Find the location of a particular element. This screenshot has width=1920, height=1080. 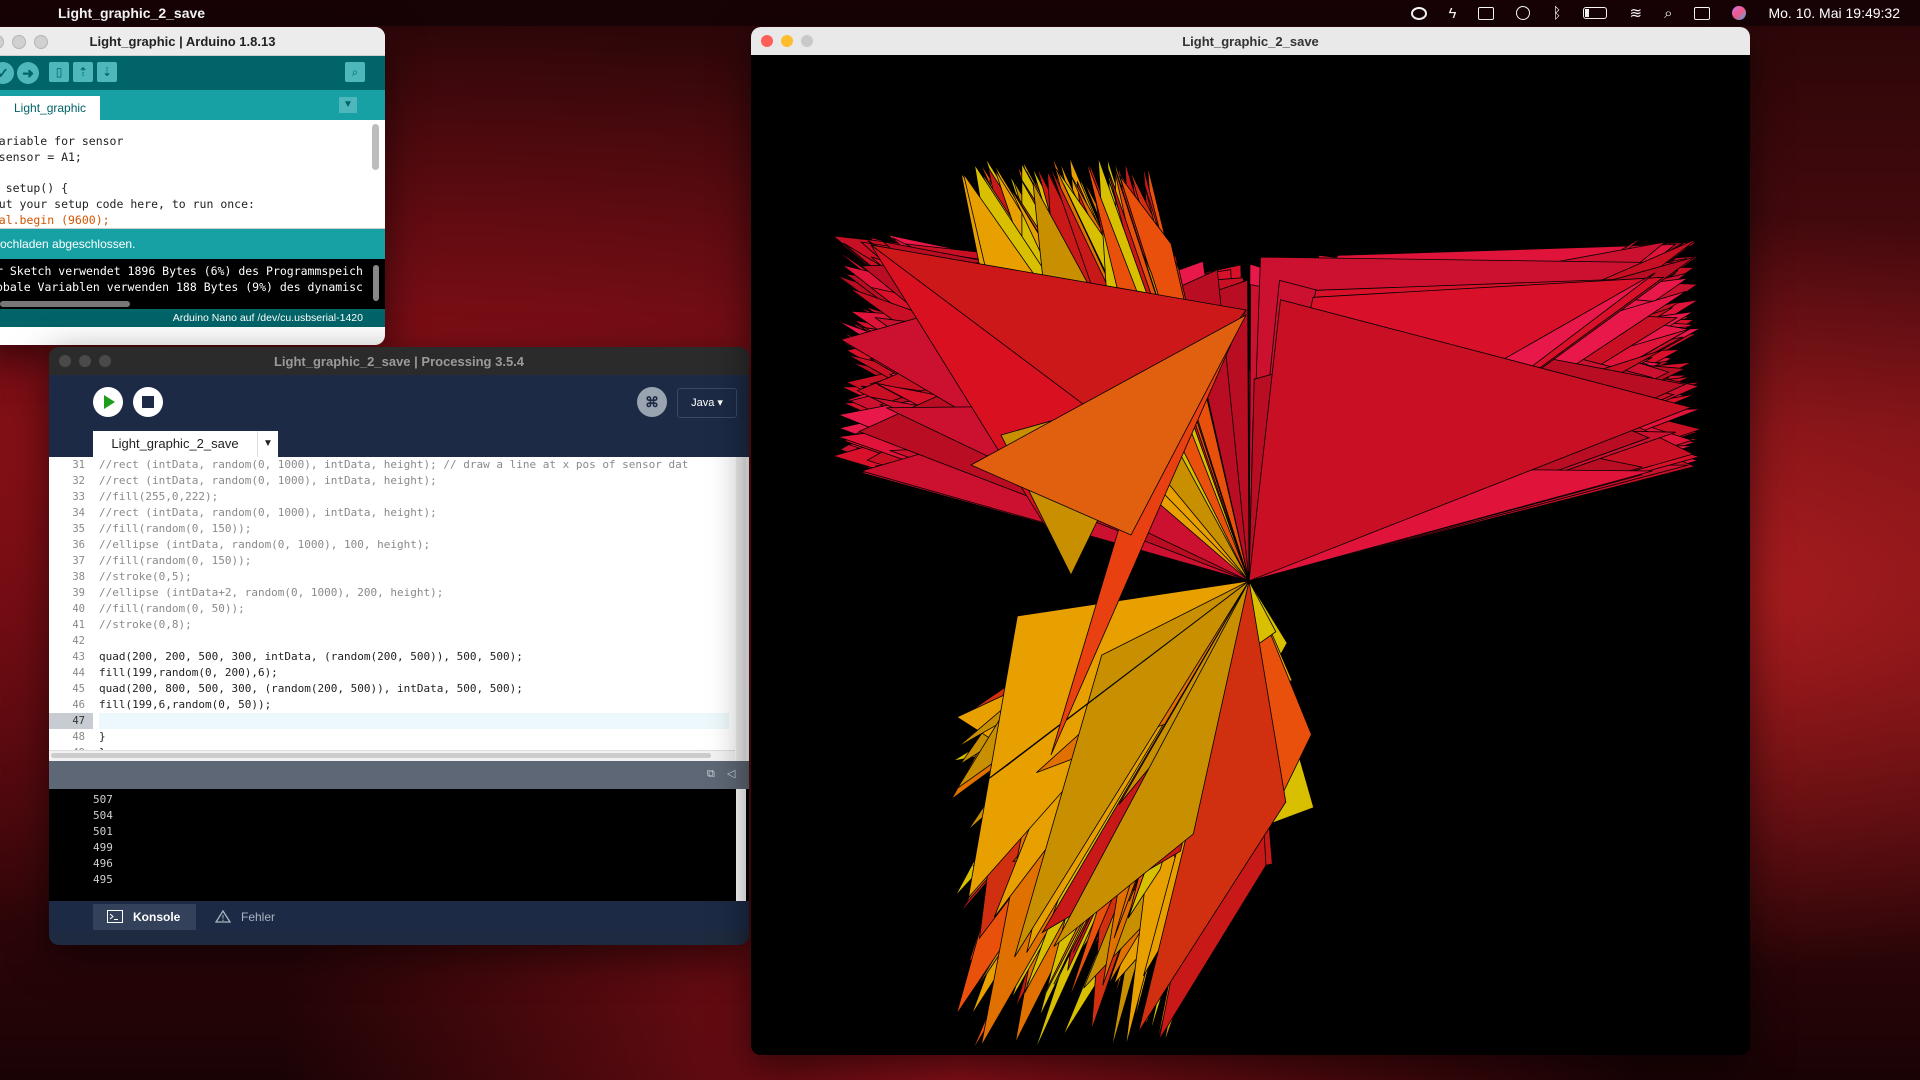

wifi-icon: ≋ is located at coordinates (1635, 13).